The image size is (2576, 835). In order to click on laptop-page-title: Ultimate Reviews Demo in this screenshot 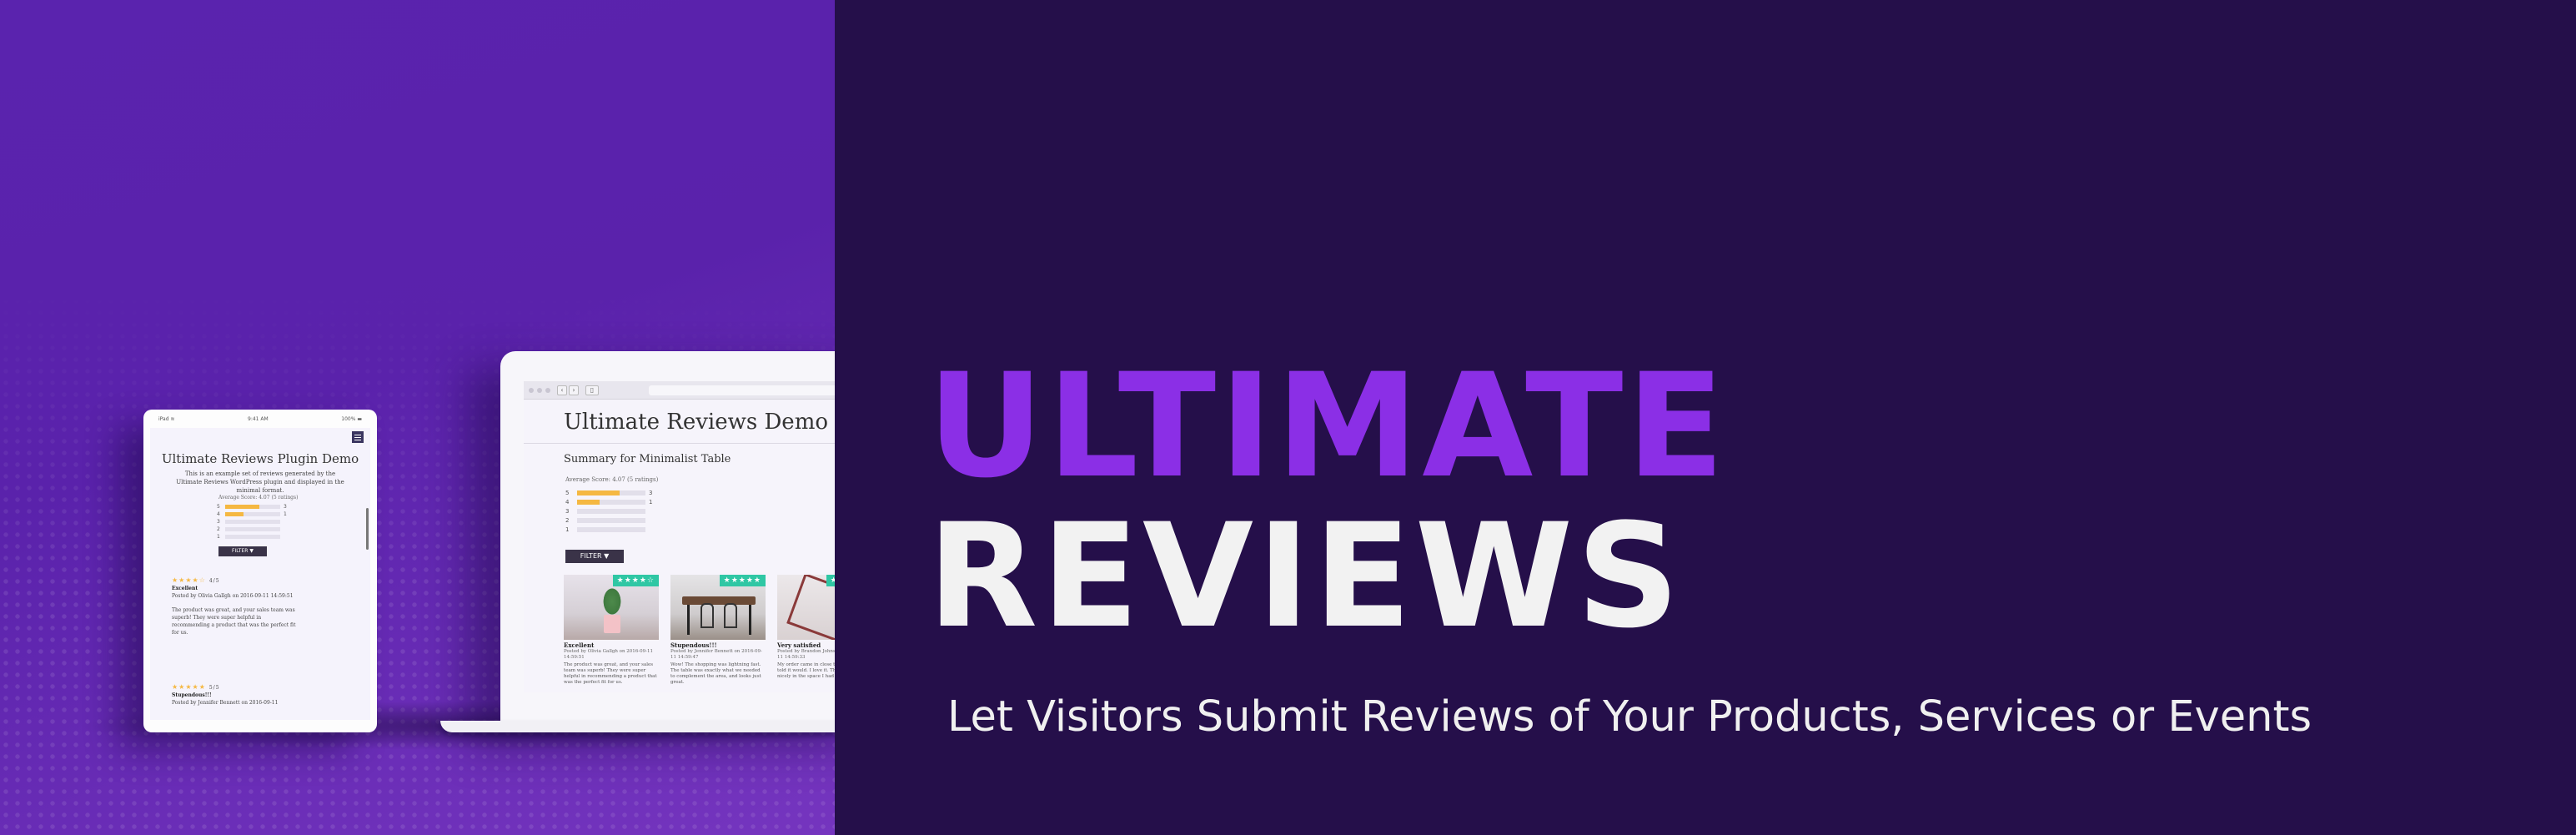, I will do `click(696, 422)`.